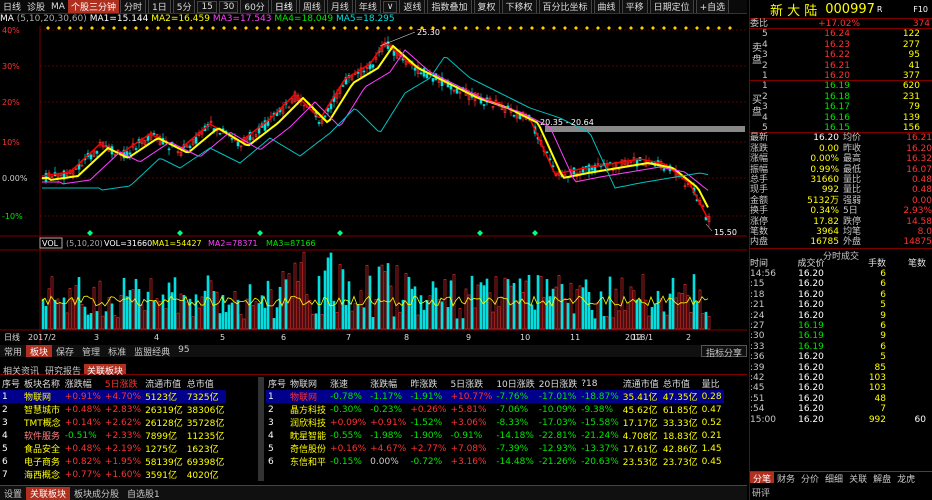  What do you see at coordinates (606, 6) in the screenshot?
I see `curve-button: 曲线` at bounding box center [606, 6].